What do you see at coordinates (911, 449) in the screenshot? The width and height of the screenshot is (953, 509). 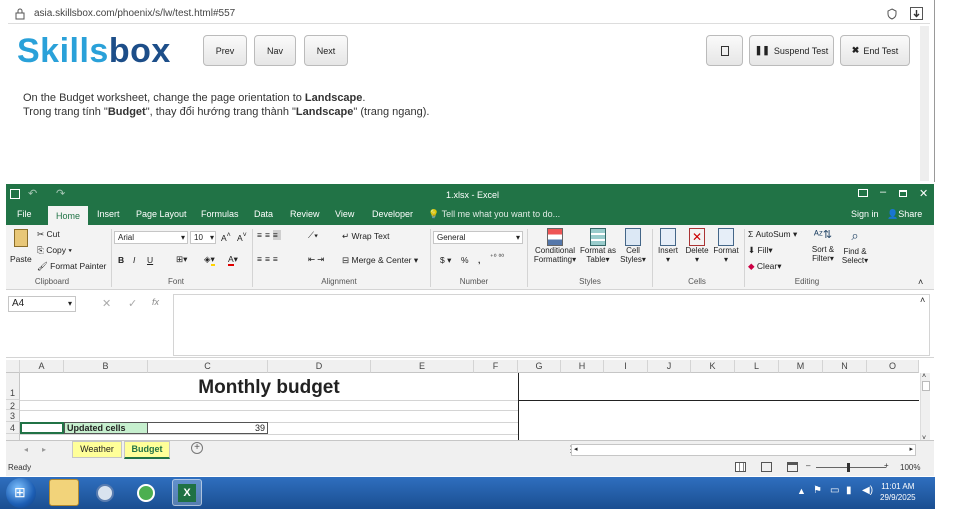 I see `scroll-right-arrow: ▸` at bounding box center [911, 449].